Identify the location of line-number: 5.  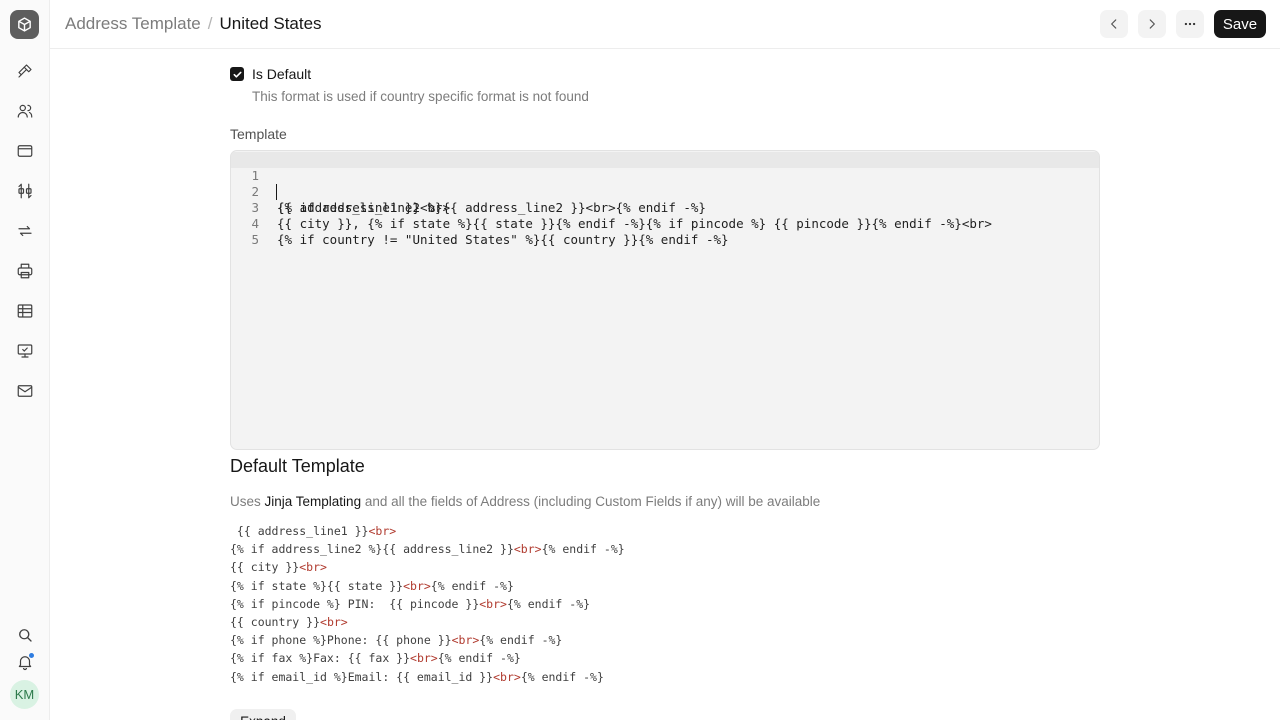
(255, 239).